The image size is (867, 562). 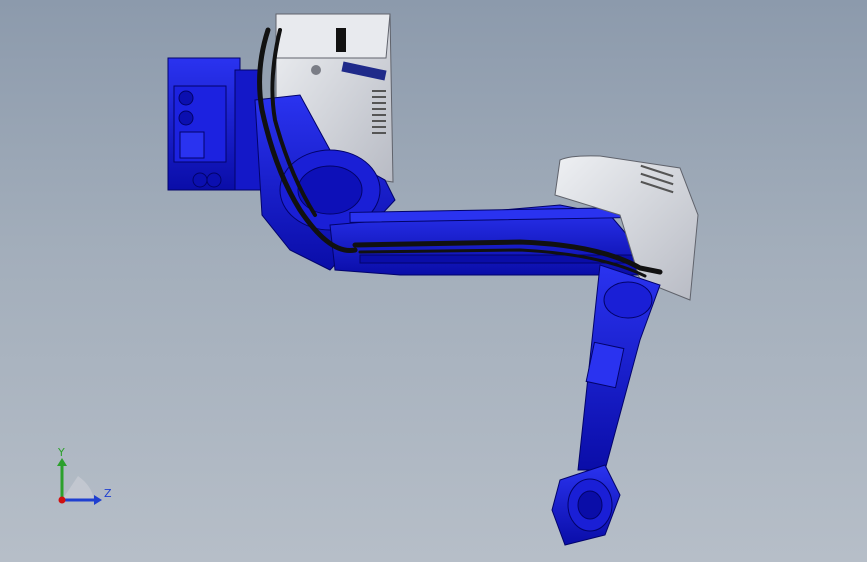 I want to click on y-axis-label: Y, so click(x=61, y=452).